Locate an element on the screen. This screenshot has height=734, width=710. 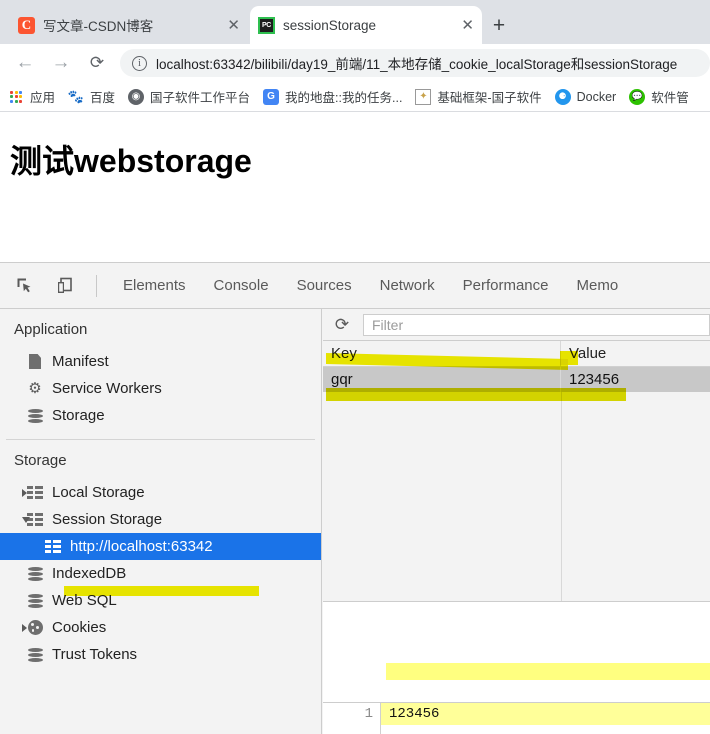
sidebar-item-label: Manifest is located at coordinates (80, 361).